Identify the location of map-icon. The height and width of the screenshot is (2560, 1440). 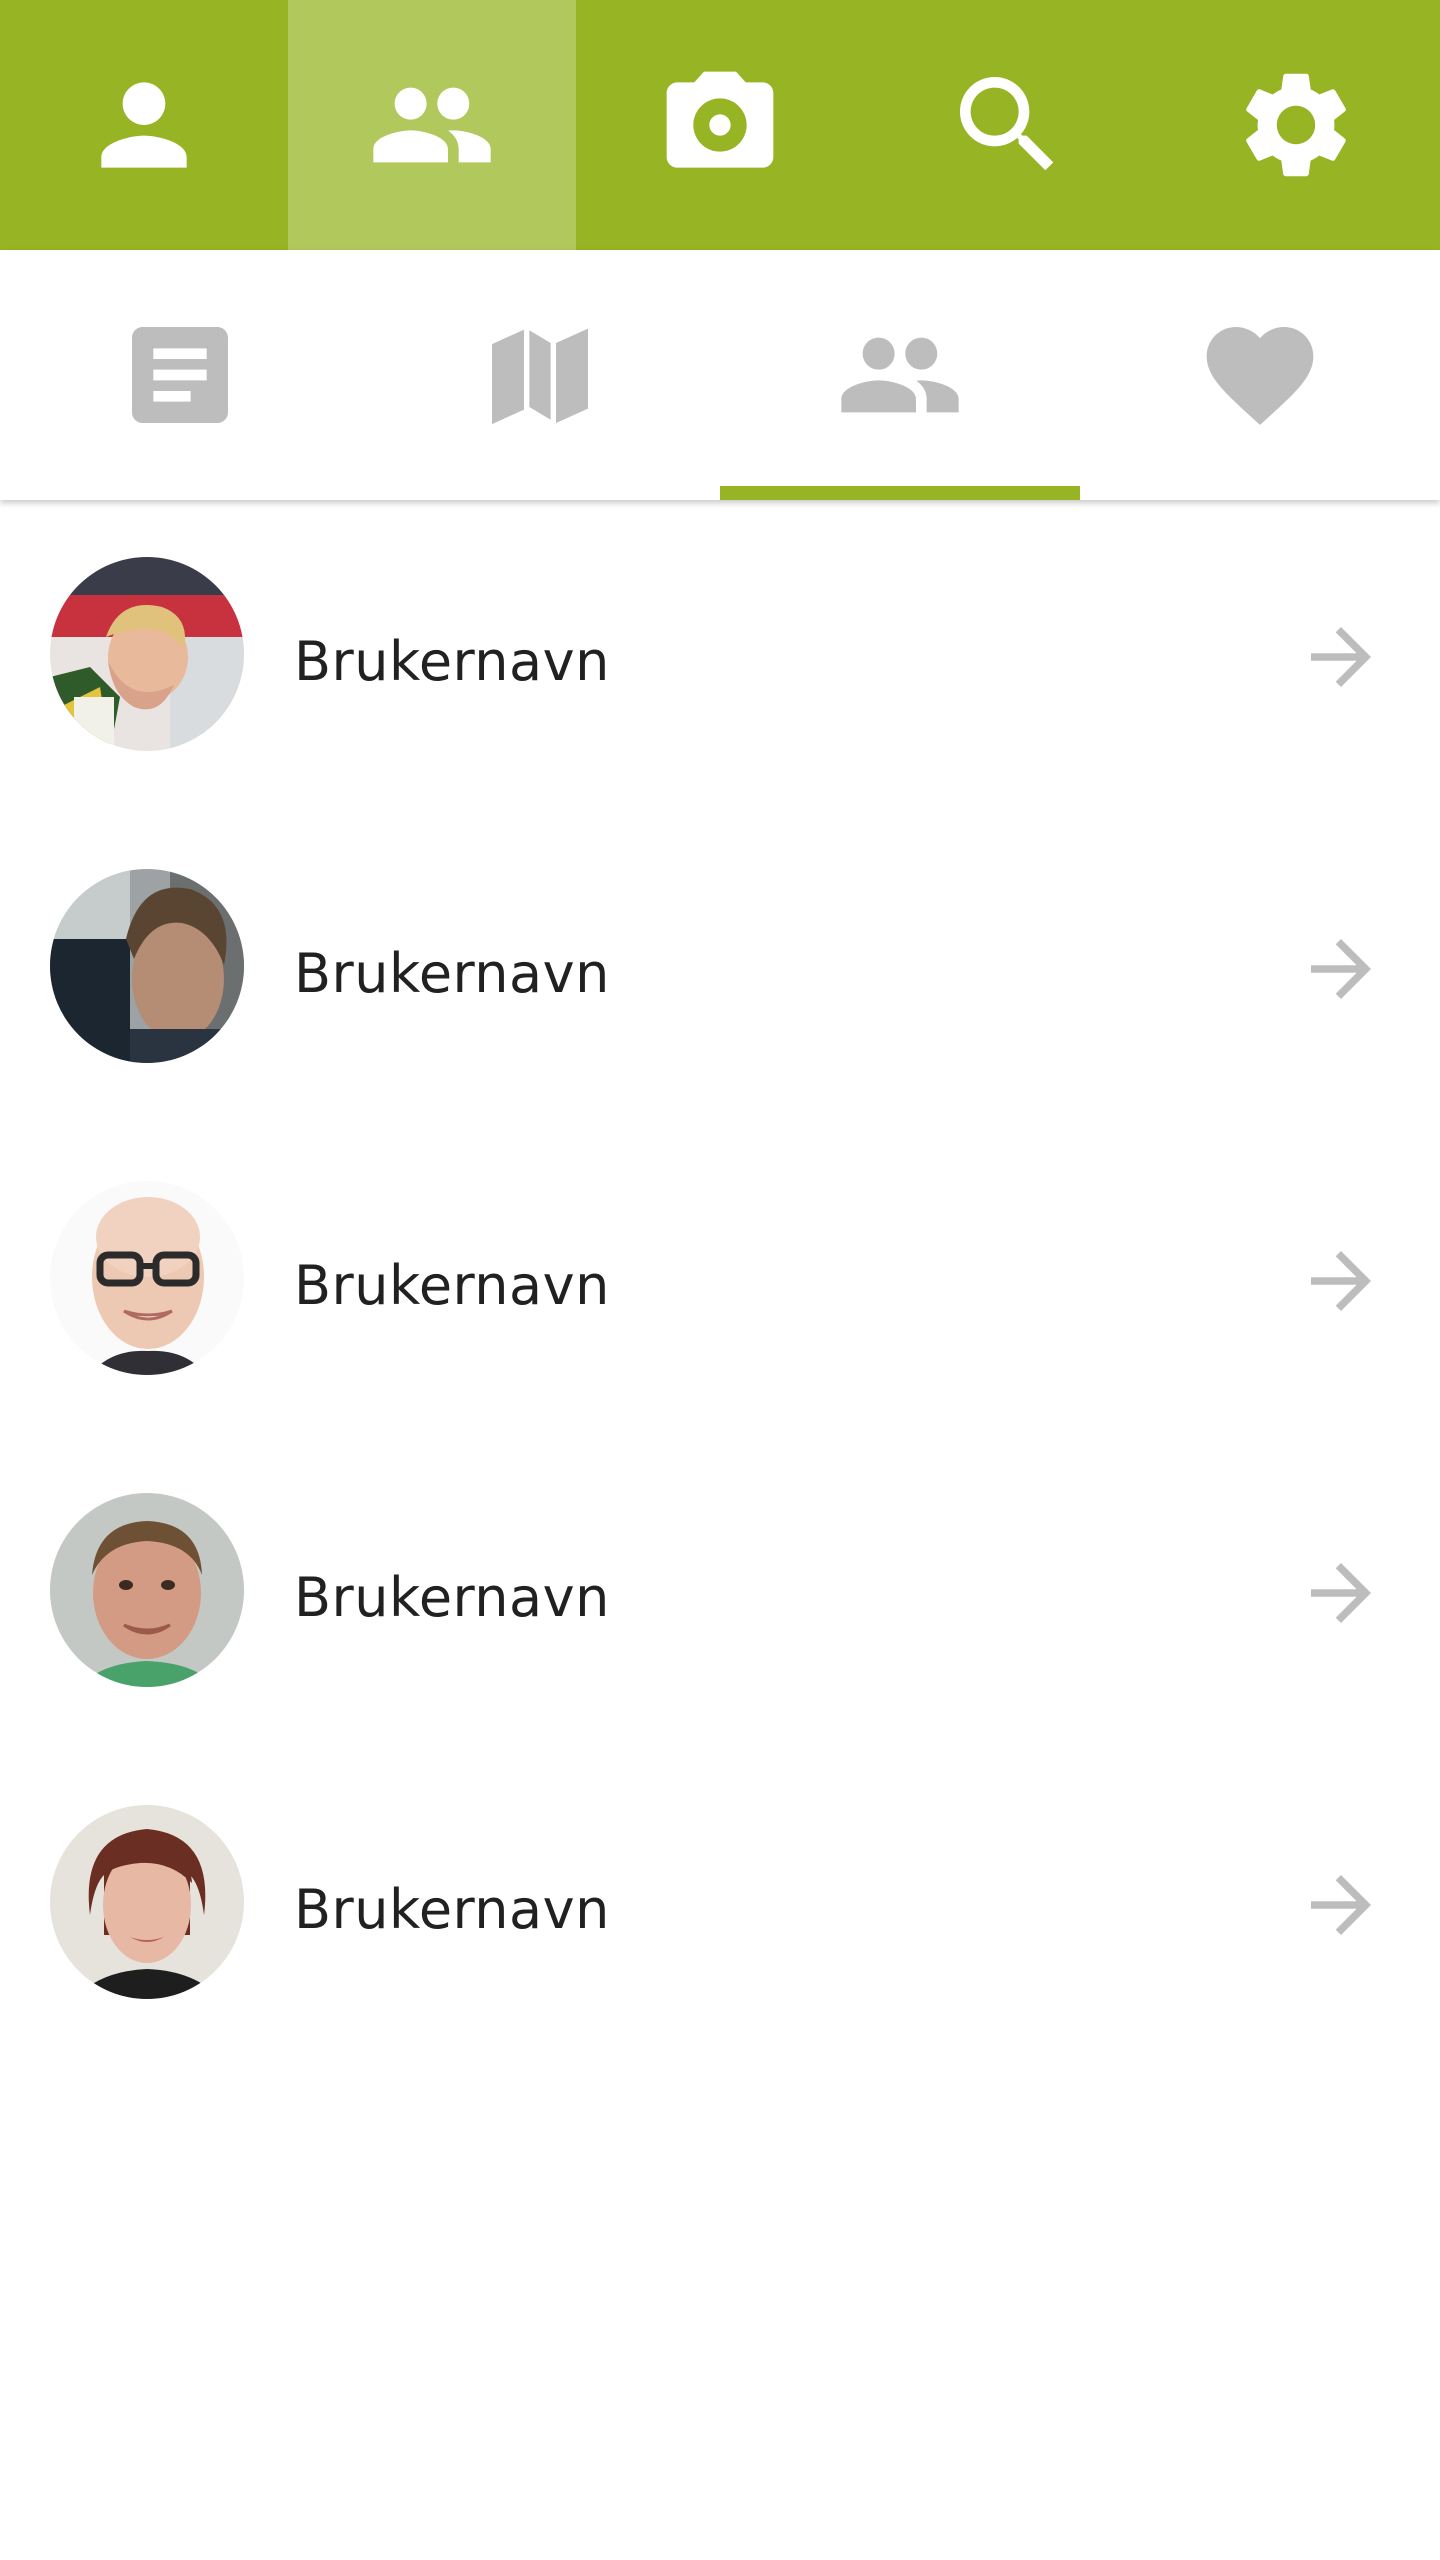
(540, 376).